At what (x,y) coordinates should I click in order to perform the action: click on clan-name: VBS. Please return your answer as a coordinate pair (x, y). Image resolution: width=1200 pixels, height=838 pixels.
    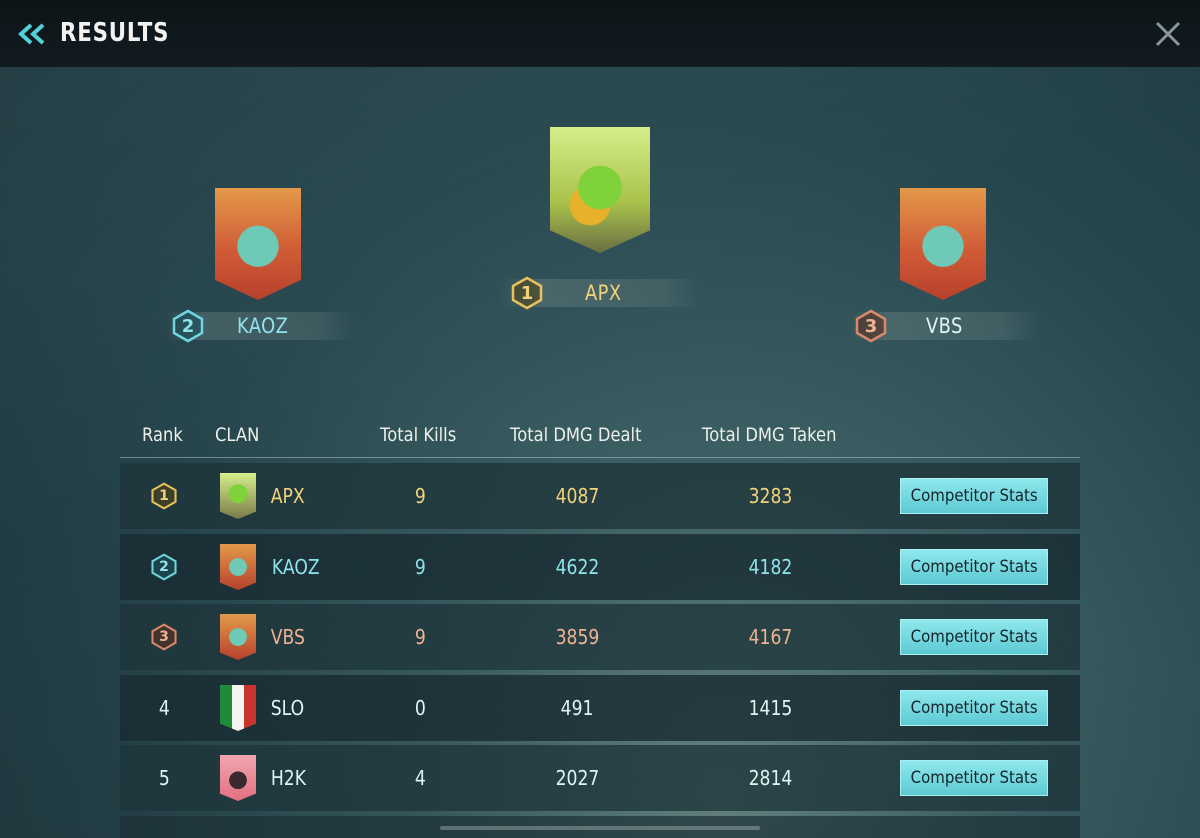
    Looking at the image, I should click on (287, 637).